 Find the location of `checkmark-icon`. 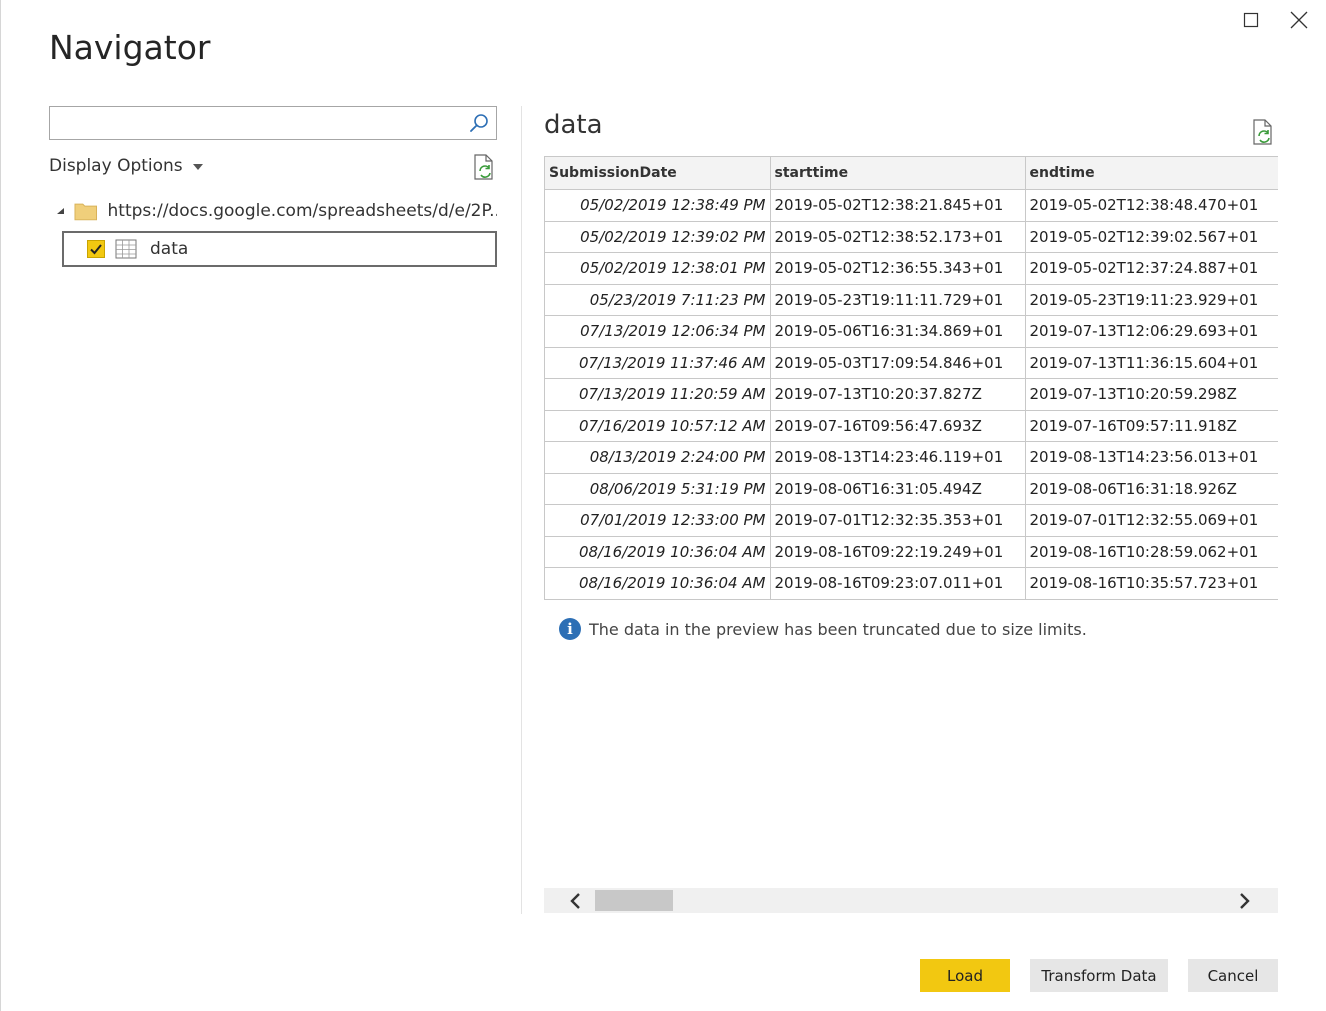

checkmark-icon is located at coordinates (96, 249).